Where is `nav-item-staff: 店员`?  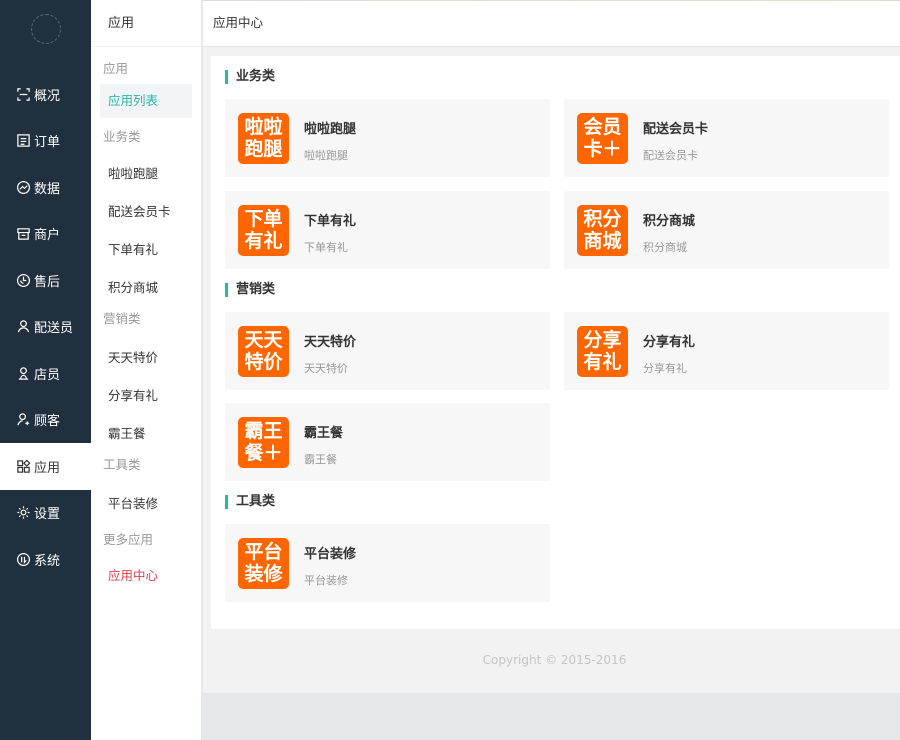 nav-item-staff: 店员 is located at coordinates (45, 373).